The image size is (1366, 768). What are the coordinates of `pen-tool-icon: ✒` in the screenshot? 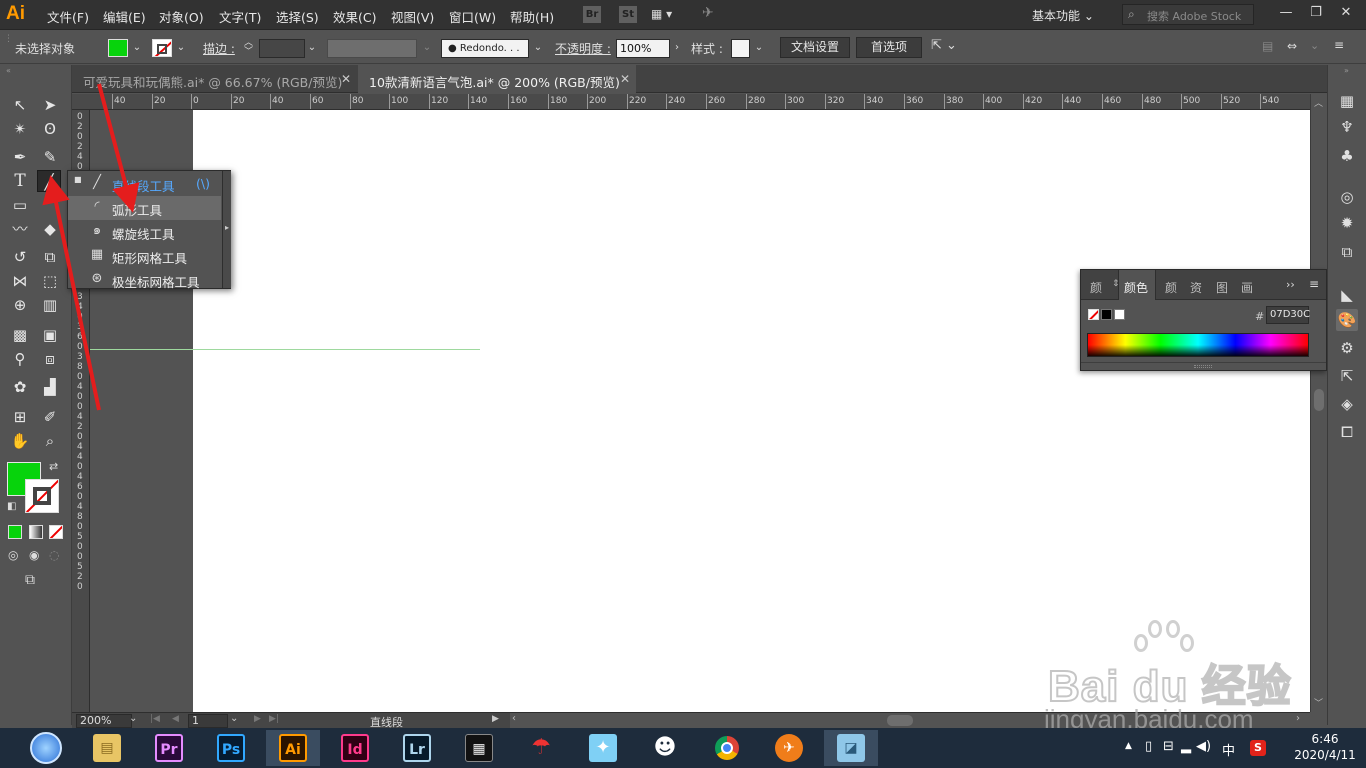 It's located at (20, 157).